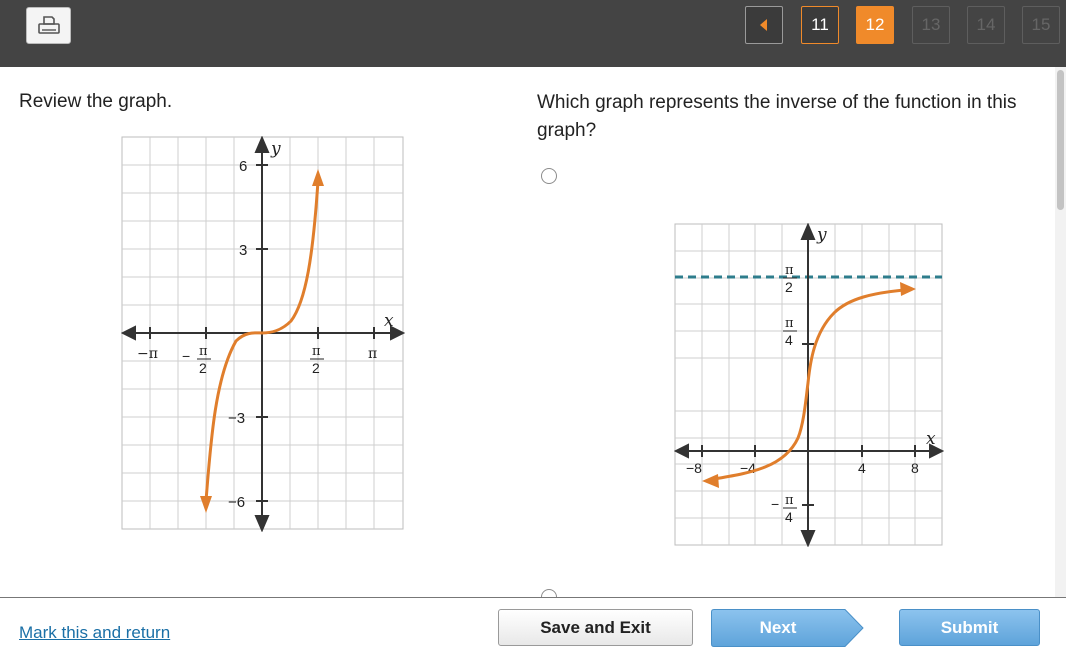 The height and width of the screenshot is (666, 1066). I want to click on x-tick-neg-8: −8, so click(694, 468).